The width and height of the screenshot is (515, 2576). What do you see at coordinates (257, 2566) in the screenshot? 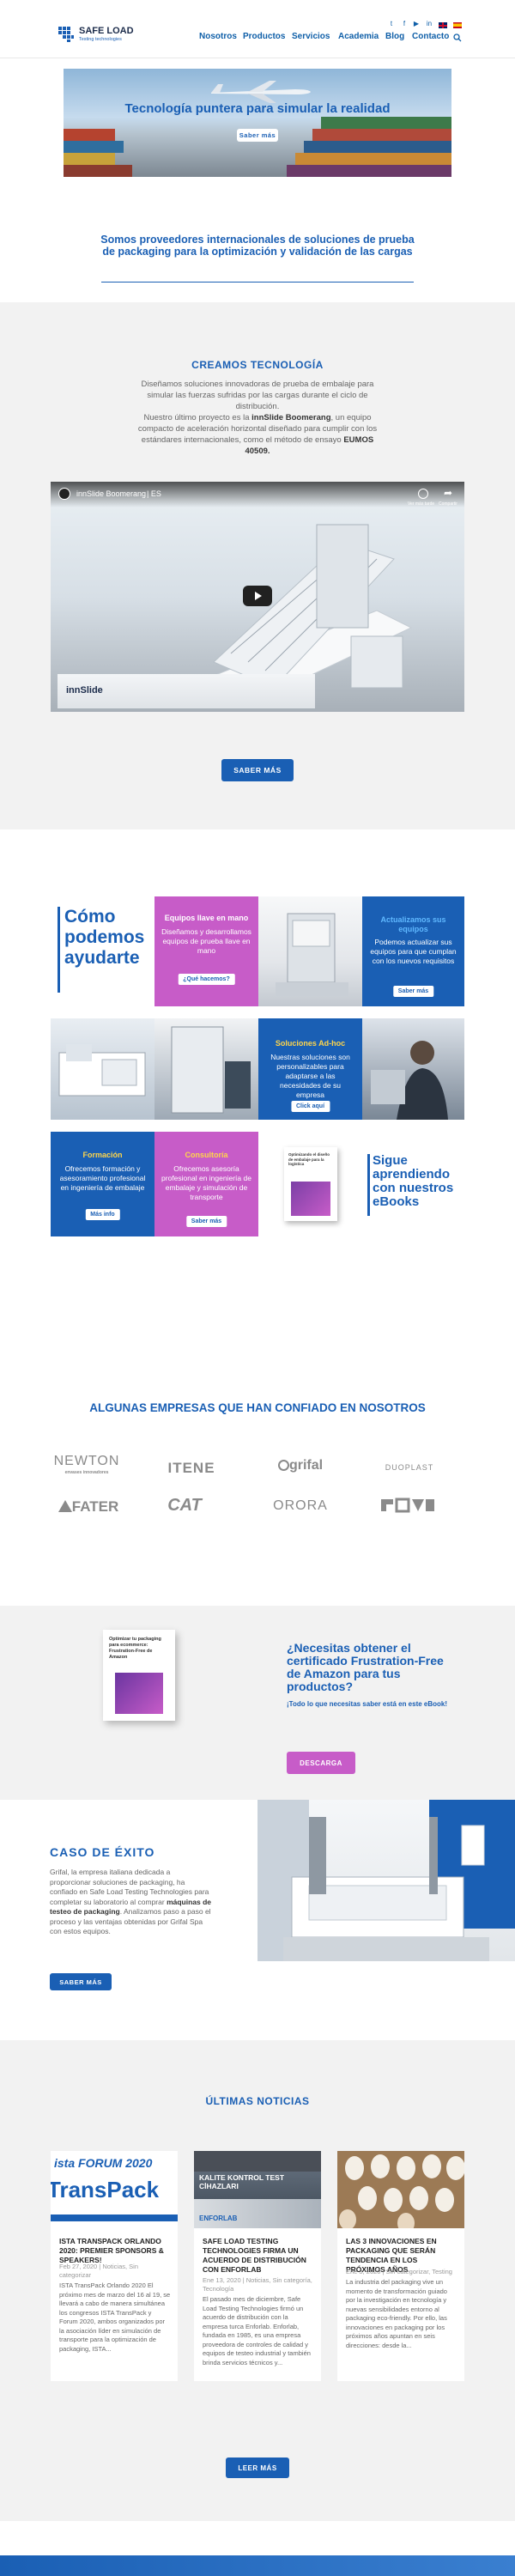
I see `footer-strip` at bounding box center [257, 2566].